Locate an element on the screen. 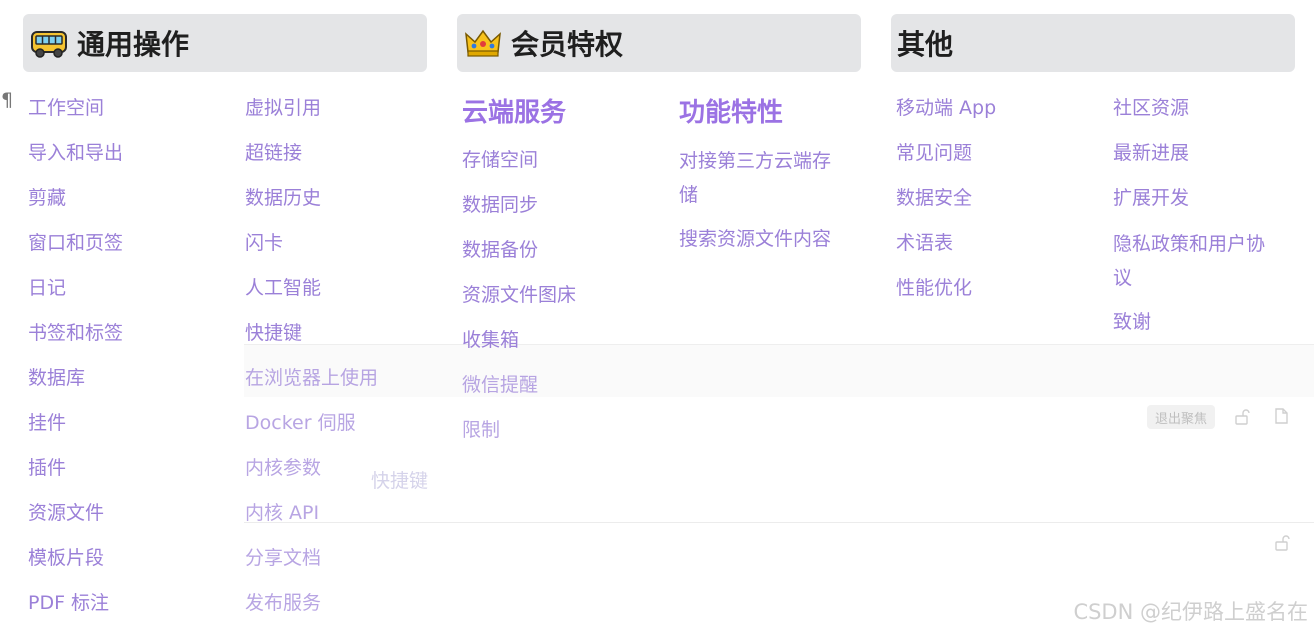 This screenshot has height=632, width=1314. doc-link: 存储空间 is located at coordinates (567, 160).